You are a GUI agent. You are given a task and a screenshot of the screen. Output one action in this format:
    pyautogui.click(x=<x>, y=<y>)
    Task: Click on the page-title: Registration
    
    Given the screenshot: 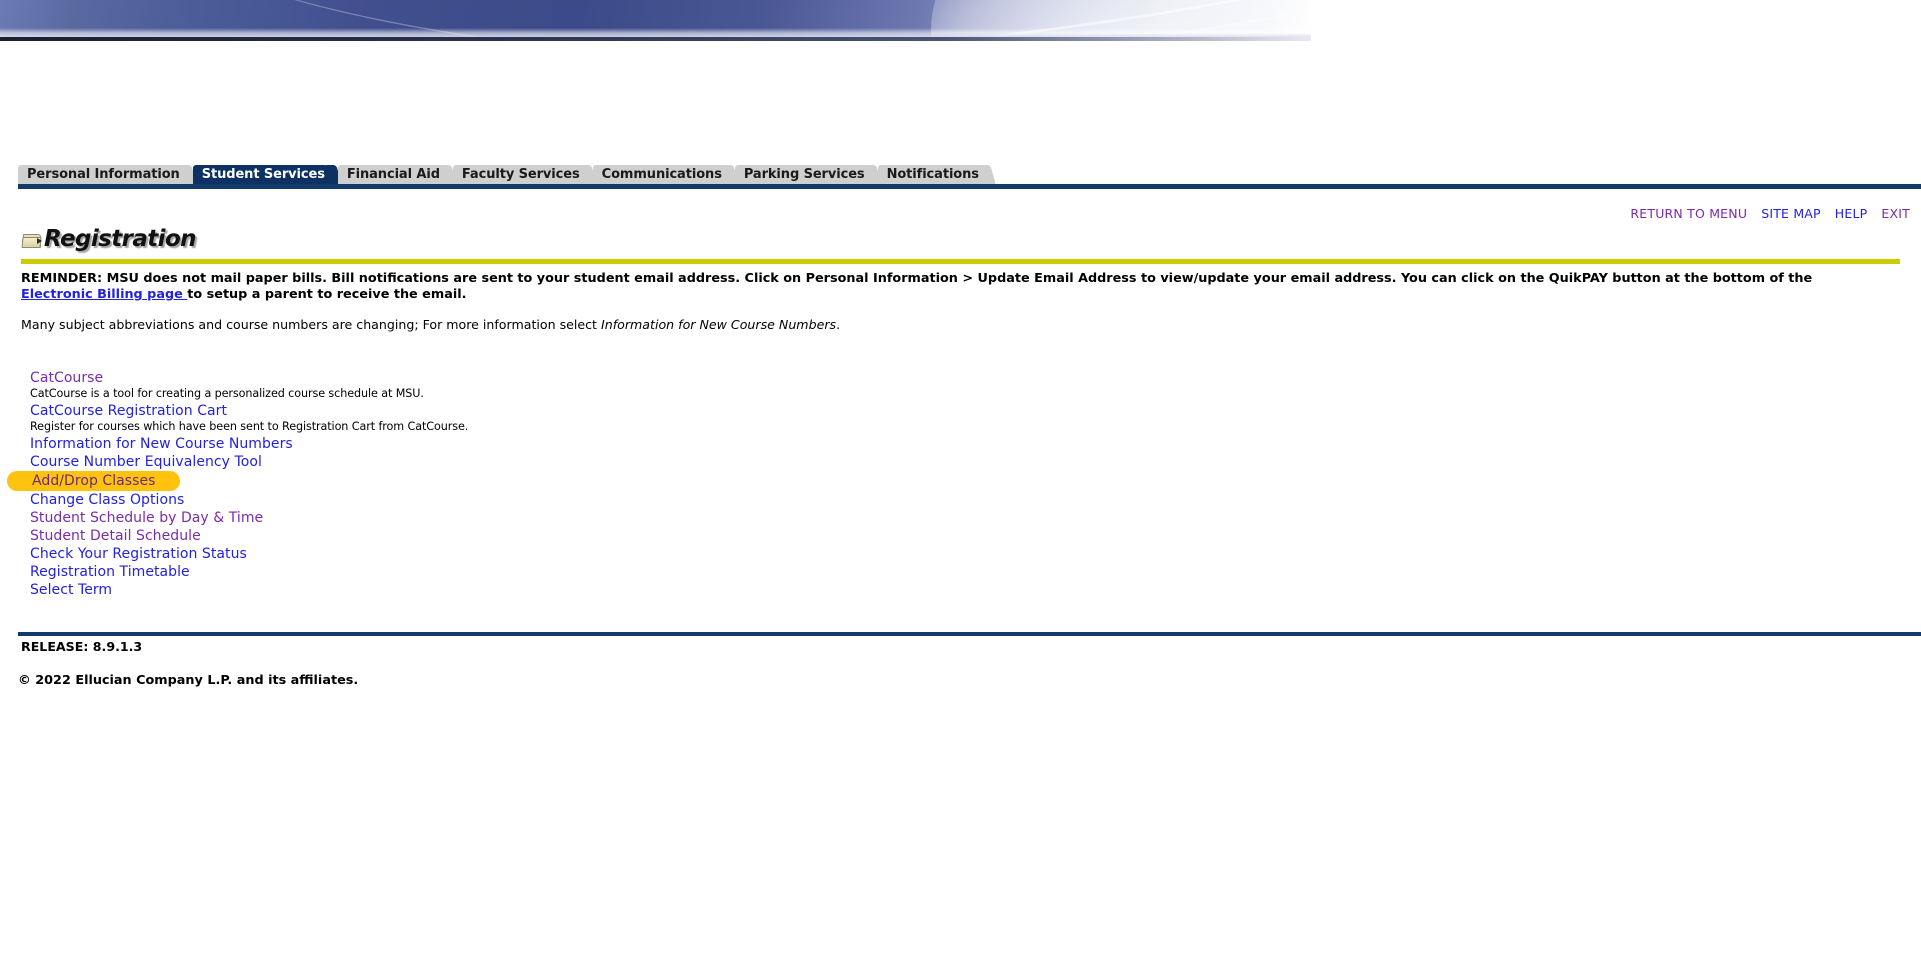 What is the action you would take?
    pyautogui.click(x=109, y=239)
    